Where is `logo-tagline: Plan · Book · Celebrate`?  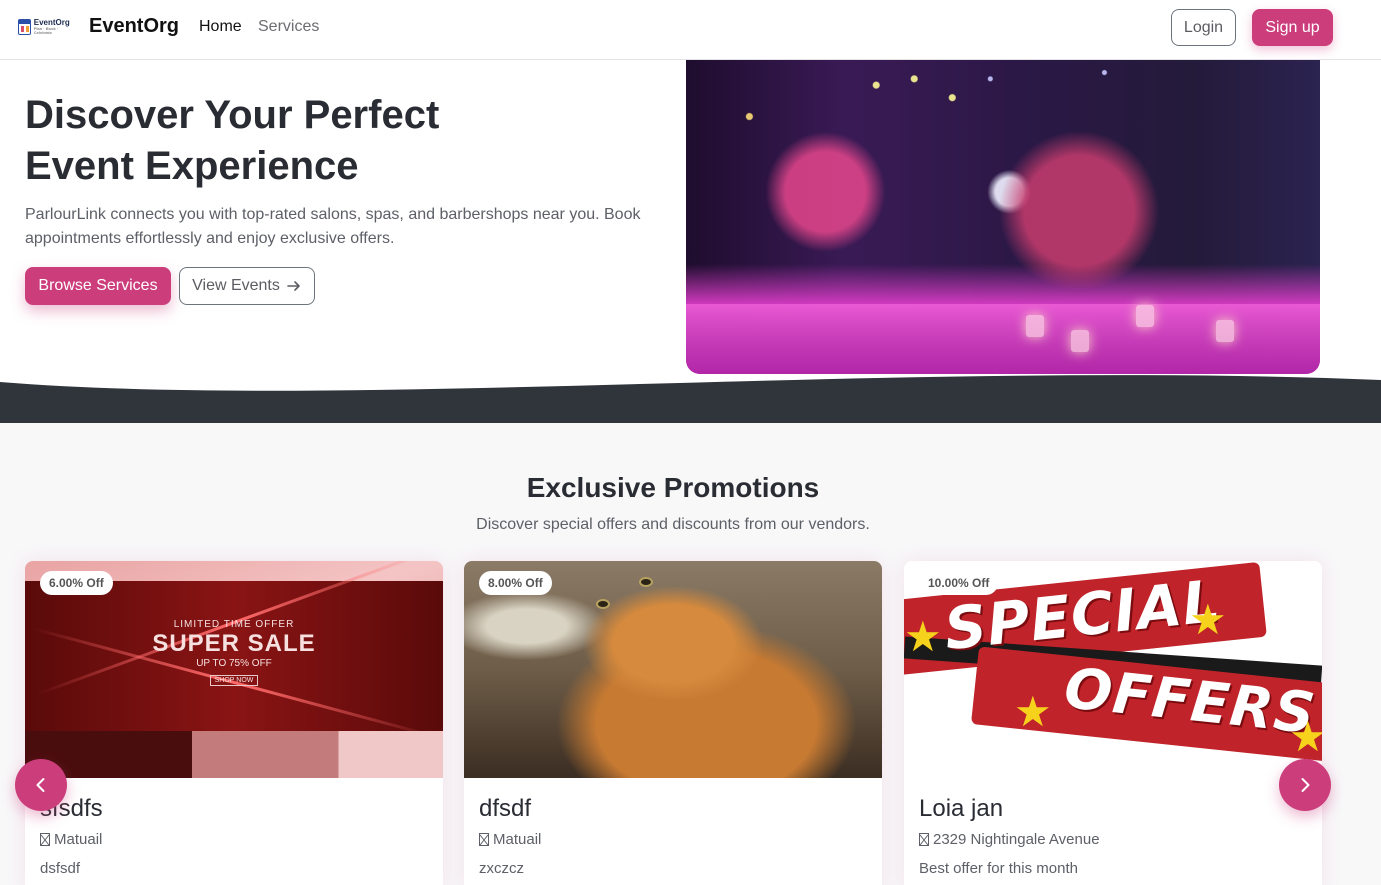 logo-tagline: Plan · Book · Celebrate is located at coordinates (46, 30).